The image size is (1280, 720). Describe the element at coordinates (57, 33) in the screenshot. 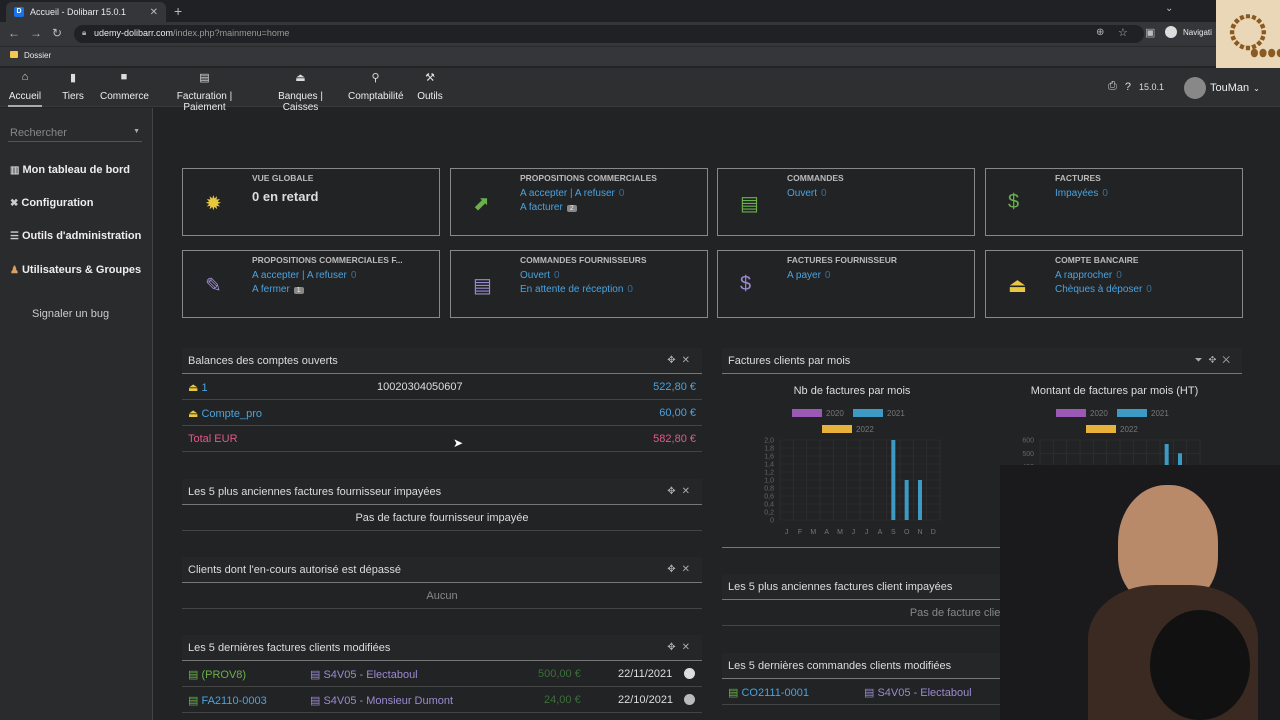

I see `reload-icon: ↻` at that location.